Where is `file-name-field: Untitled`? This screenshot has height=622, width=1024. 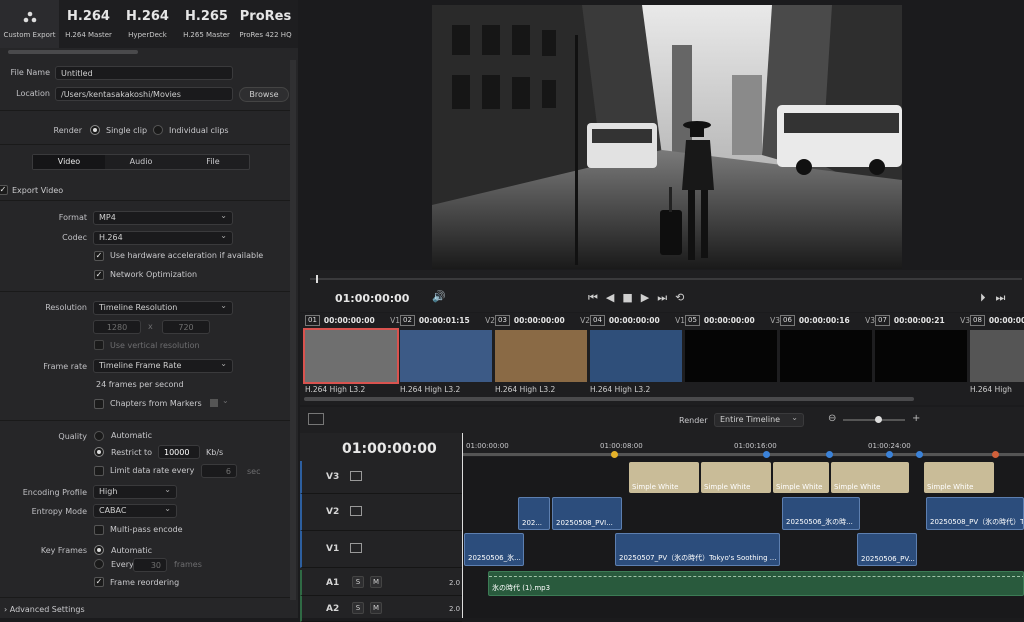 file-name-field: Untitled is located at coordinates (144, 73).